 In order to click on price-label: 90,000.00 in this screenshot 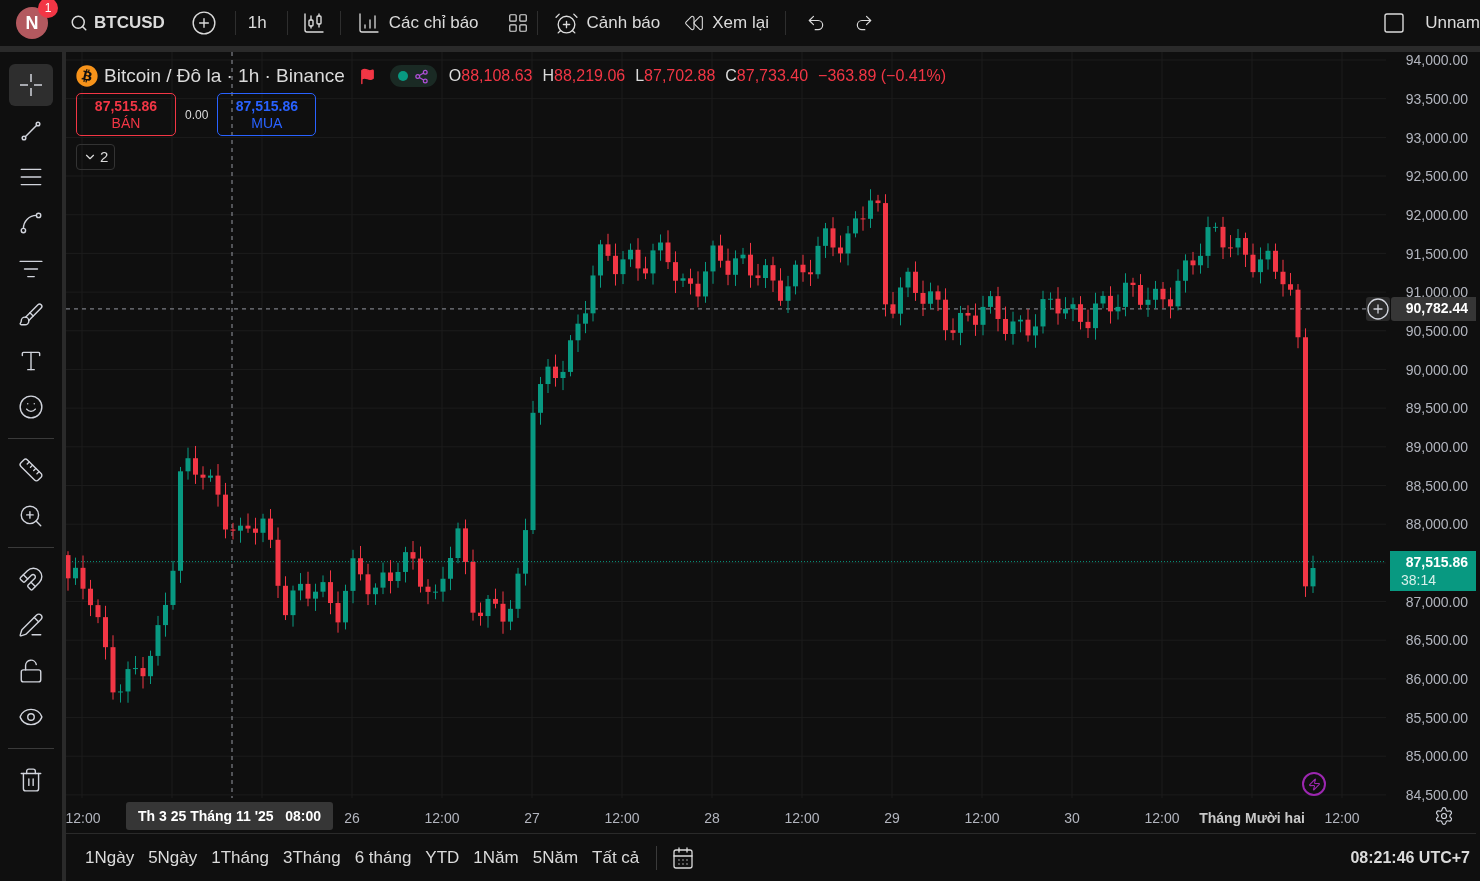, I will do `click(1436, 369)`.